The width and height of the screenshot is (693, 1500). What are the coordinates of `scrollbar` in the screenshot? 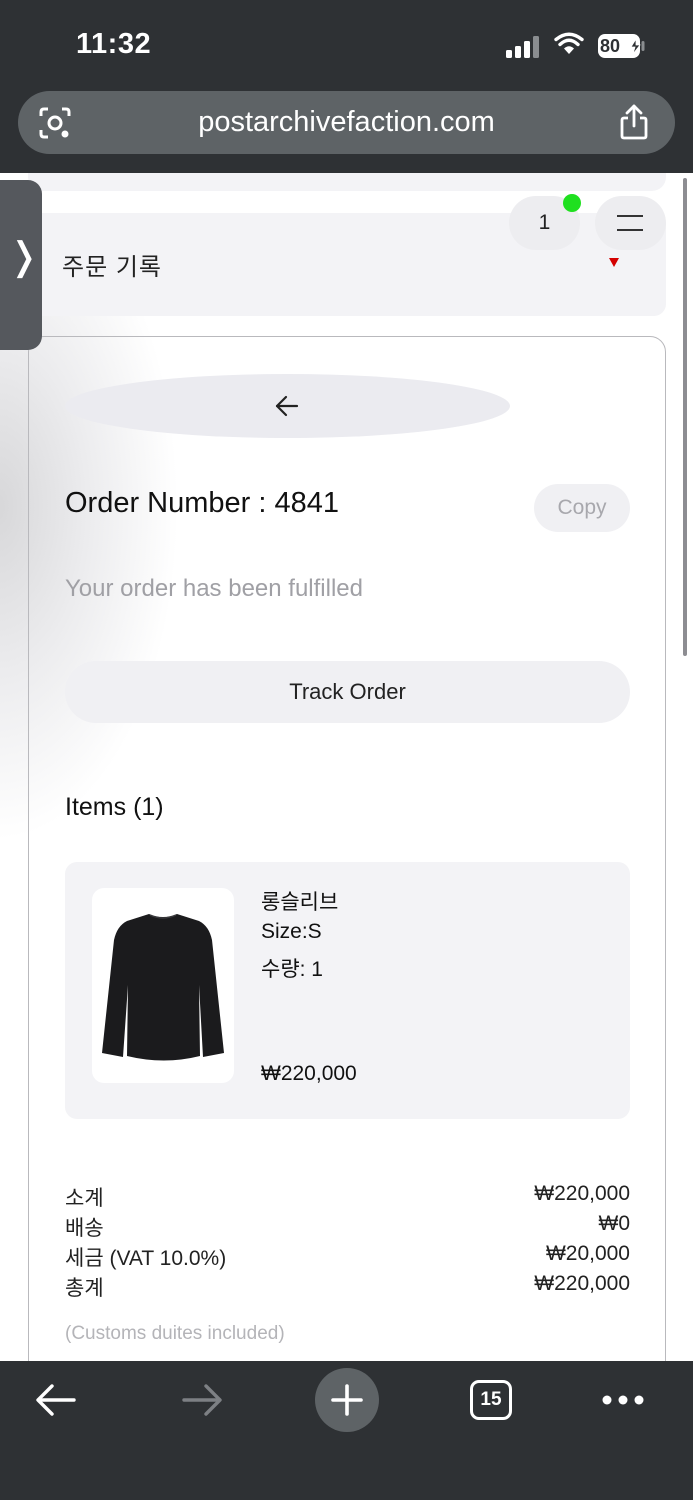 It's located at (685, 417).